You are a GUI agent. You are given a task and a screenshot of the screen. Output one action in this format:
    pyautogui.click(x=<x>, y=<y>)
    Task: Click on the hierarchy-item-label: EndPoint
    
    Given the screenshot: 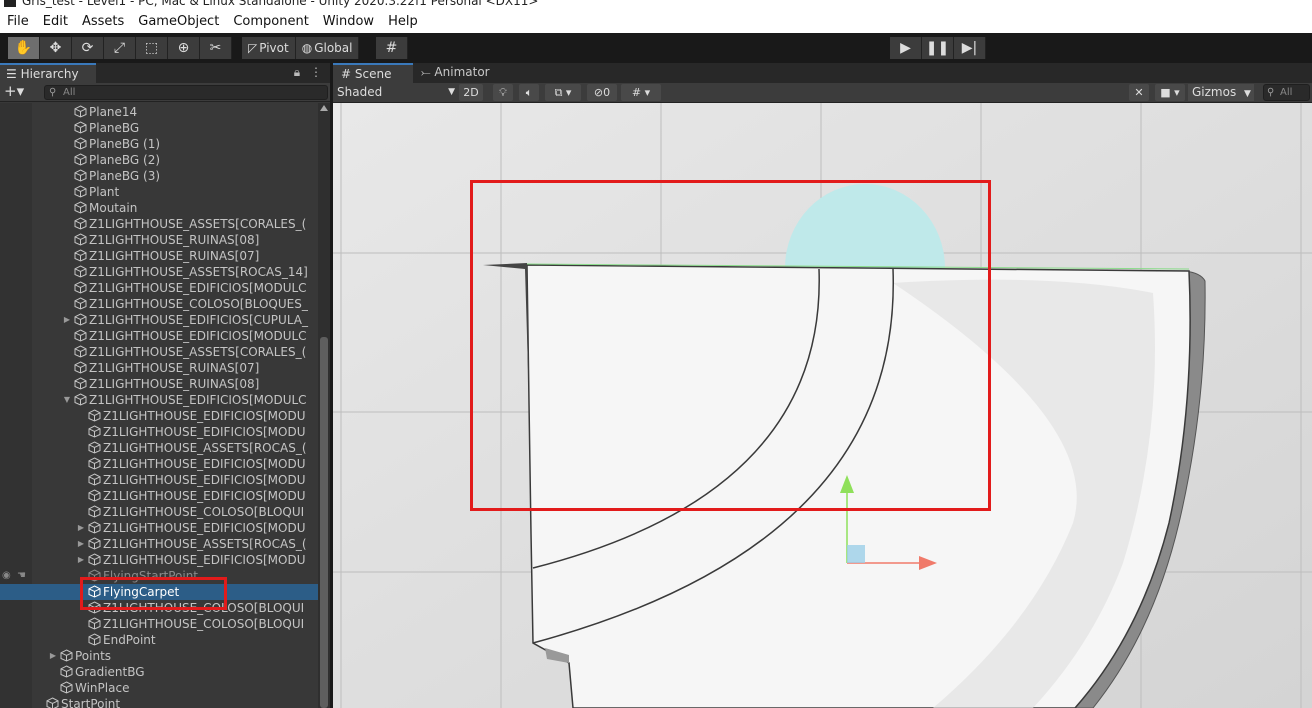 What is the action you would take?
    pyautogui.click(x=129, y=640)
    